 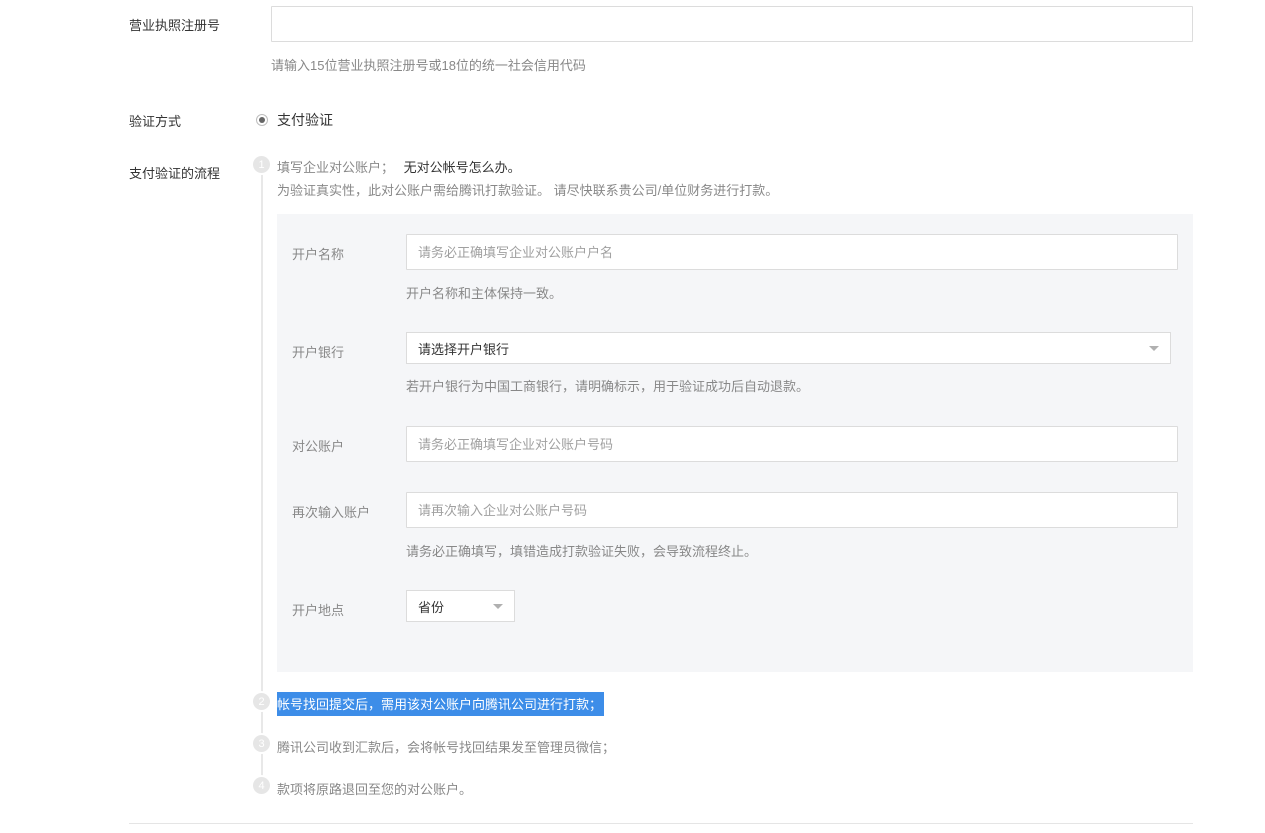 What do you see at coordinates (318, 352) in the screenshot?
I see `bank-label: 开户银行` at bounding box center [318, 352].